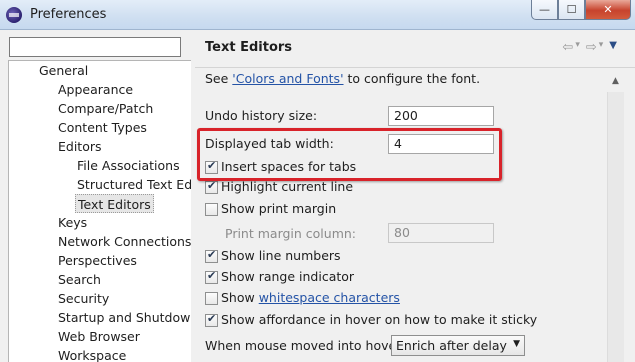 This screenshot has height=362, width=635. What do you see at coordinates (211, 209) in the screenshot?
I see `show-print-margin-checkbox` at bounding box center [211, 209].